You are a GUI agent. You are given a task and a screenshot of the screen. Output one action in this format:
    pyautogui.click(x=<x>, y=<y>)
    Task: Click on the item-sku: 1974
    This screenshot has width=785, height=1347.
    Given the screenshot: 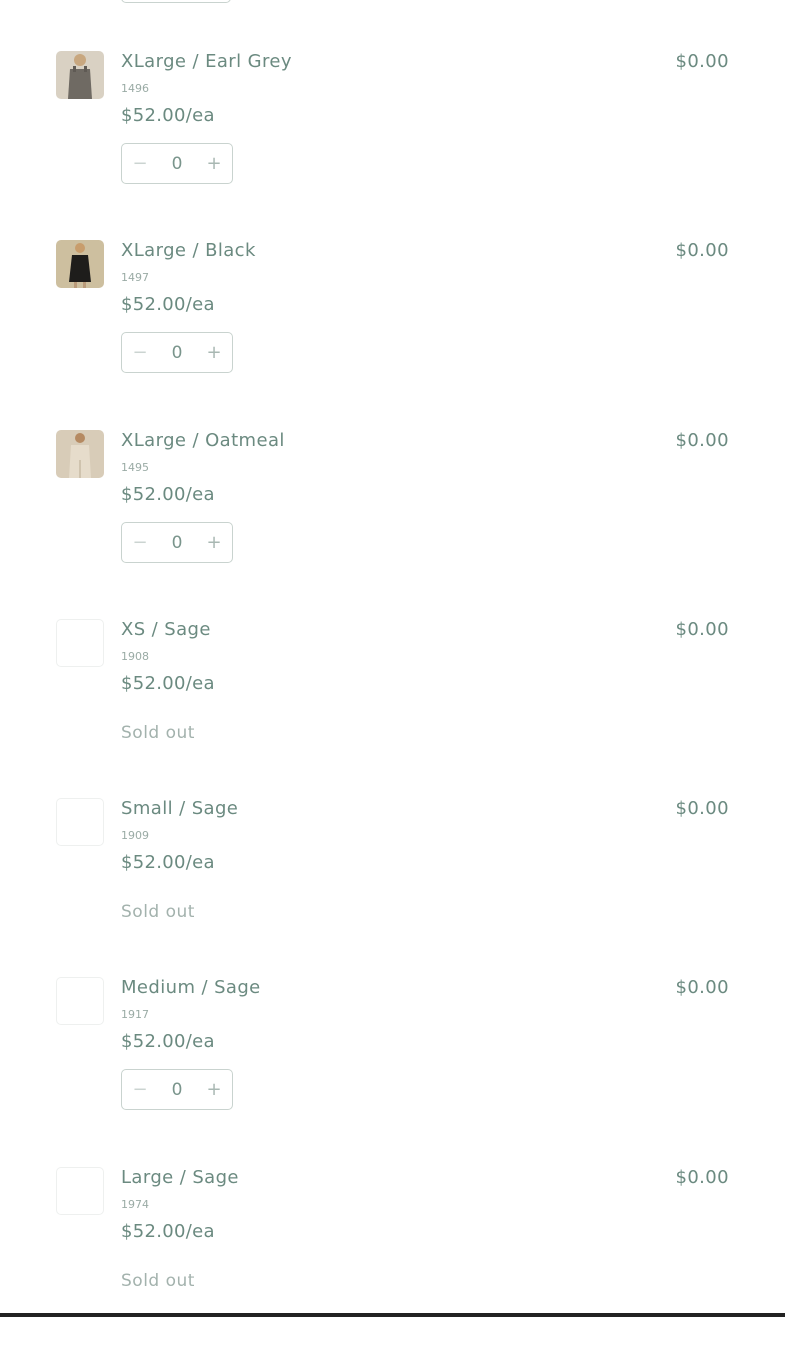 What is the action you would take?
    pyautogui.click(x=135, y=1204)
    